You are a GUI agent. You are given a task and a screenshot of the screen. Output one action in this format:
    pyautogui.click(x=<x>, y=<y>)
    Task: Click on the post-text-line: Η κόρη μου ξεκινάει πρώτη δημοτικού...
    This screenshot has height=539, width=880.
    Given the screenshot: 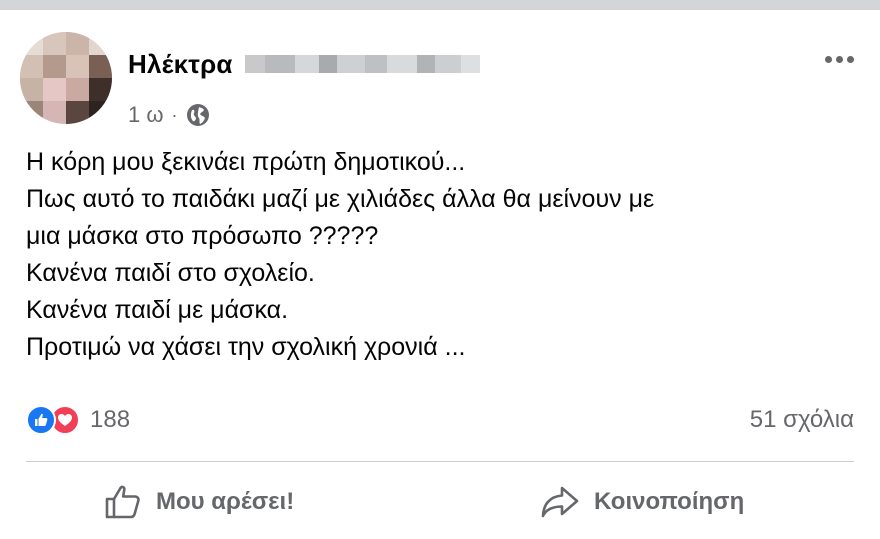 What is the action you would take?
    pyautogui.click(x=246, y=162)
    